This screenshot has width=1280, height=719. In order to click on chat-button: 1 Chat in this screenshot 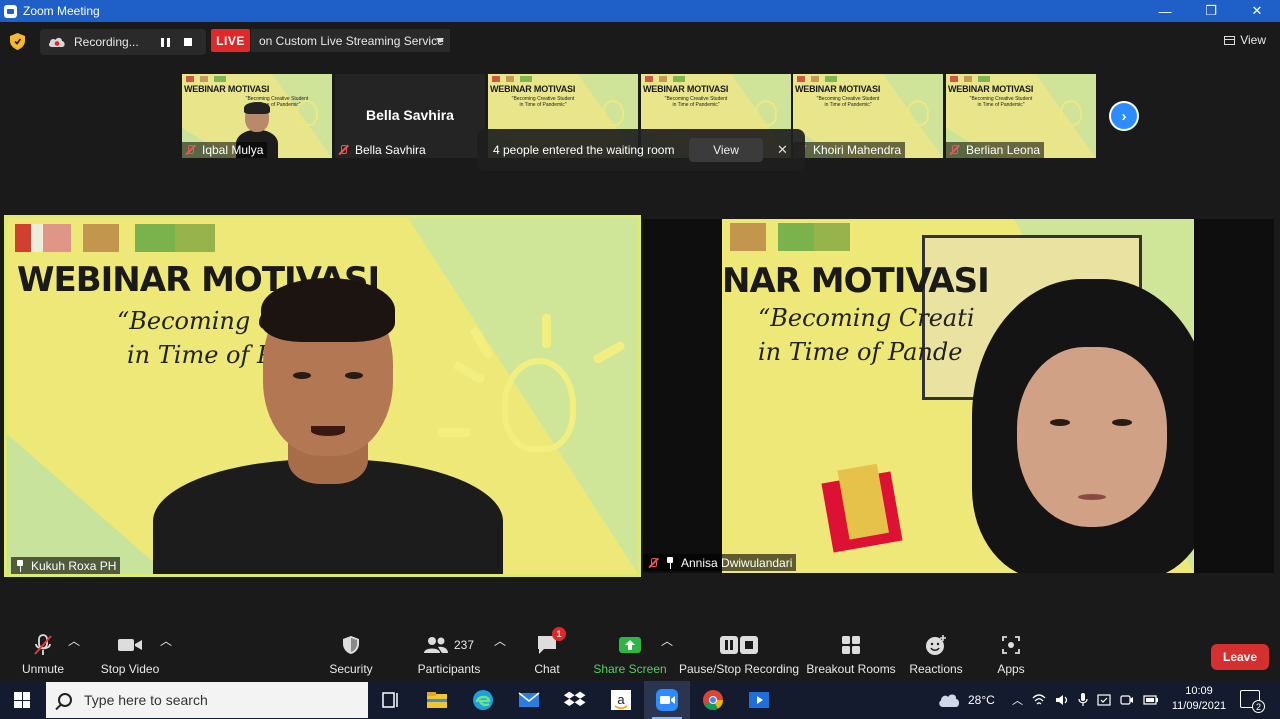, I will do `click(550, 653)`.